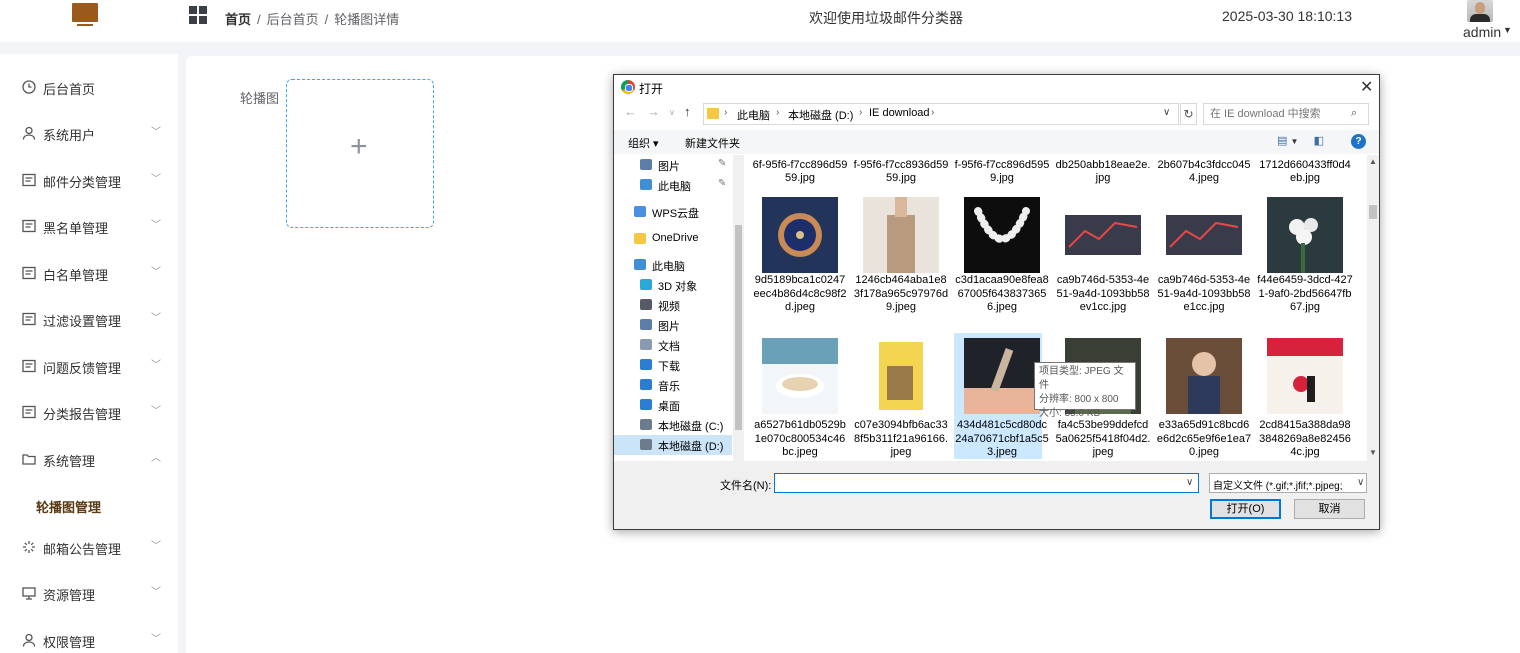 The image size is (1520, 653). Describe the element at coordinates (360, 153) in the screenshot. I see `image-uploader: +` at that location.